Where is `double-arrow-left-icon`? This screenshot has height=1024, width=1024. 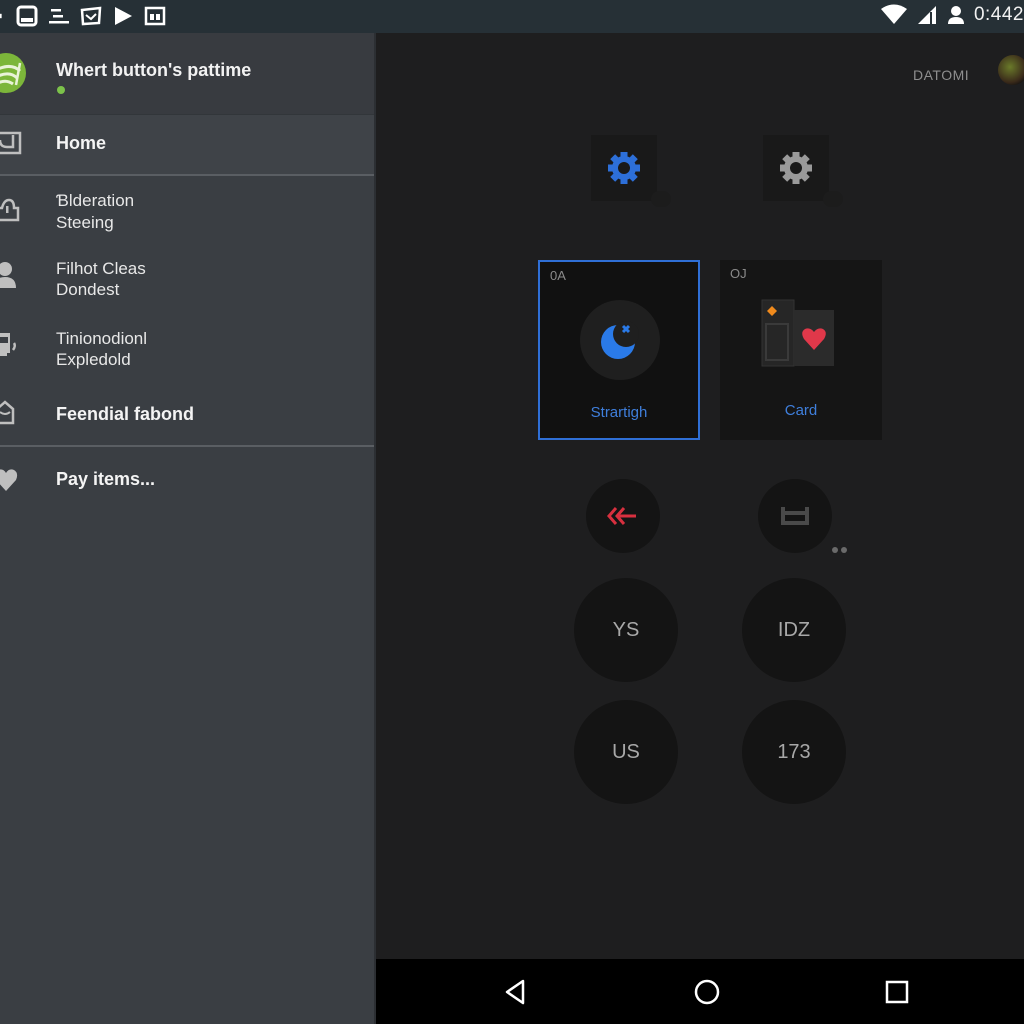 double-arrow-left-icon is located at coordinates (621, 516).